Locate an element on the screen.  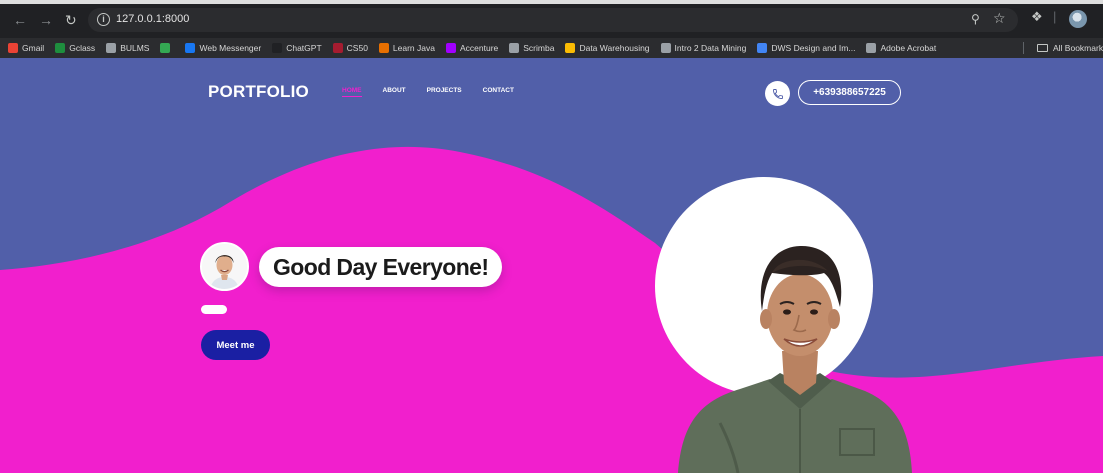
bookmark-label: Adobe Acrobat is located at coordinates (908, 48).